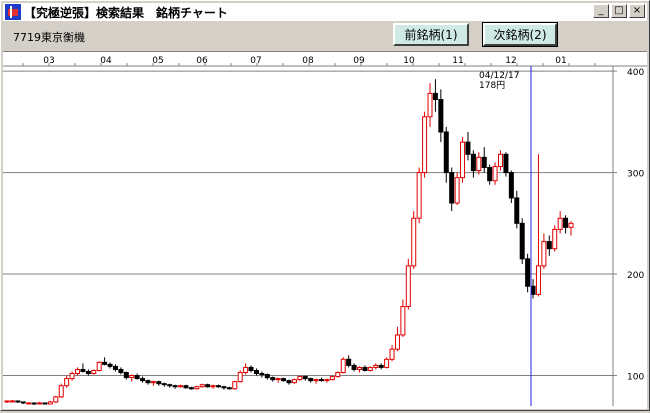 The image size is (650, 413). Describe the element at coordinates (202, 61) in the screenshot. I see `x-tick-label: 06` at that location.